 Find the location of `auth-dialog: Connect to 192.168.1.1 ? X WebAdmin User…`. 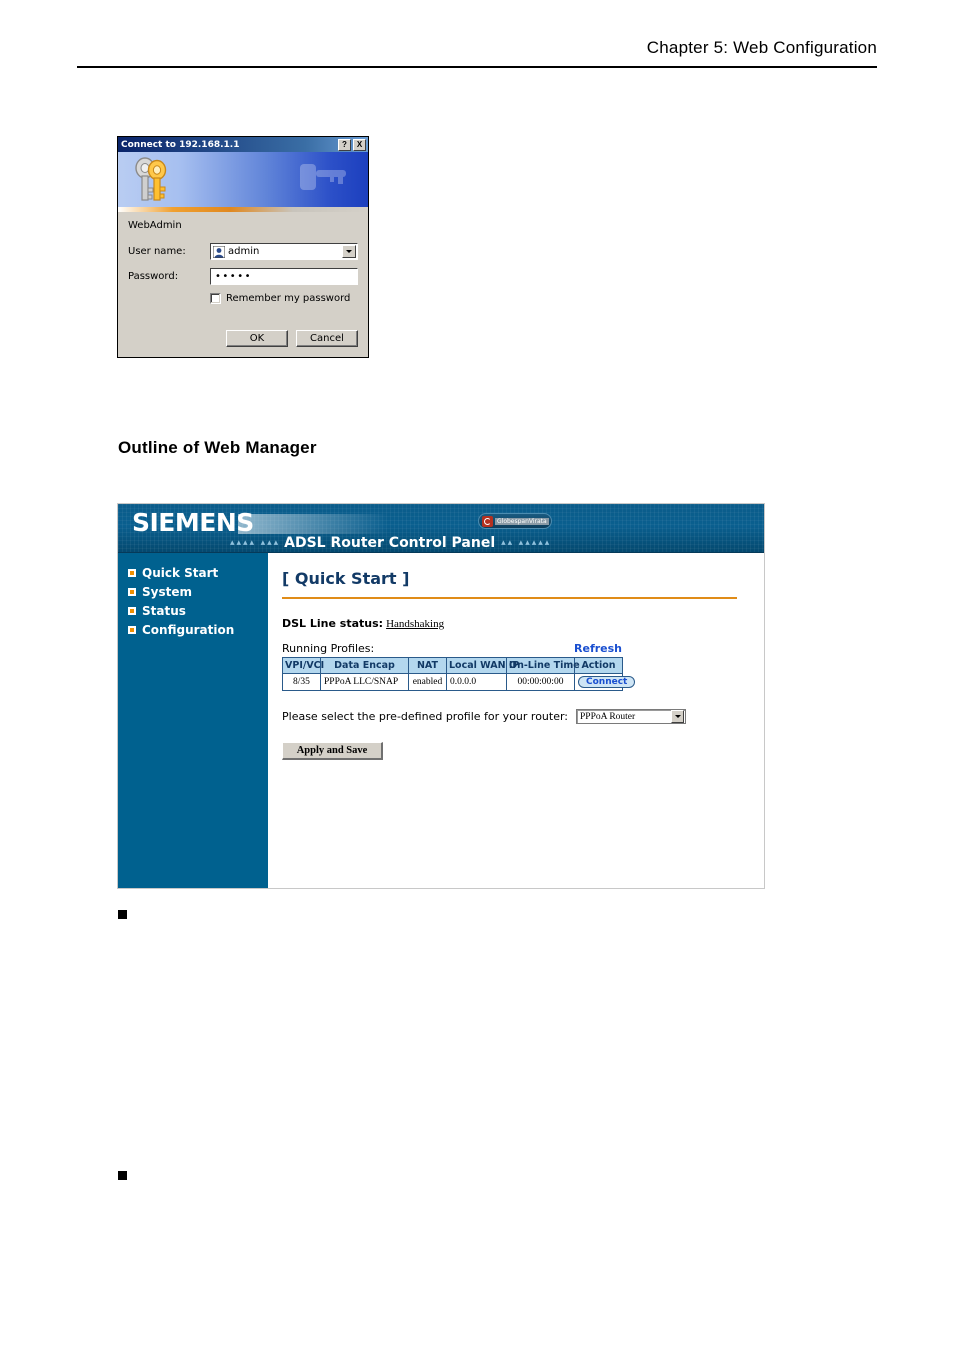

auth-dialog: Connect to 192.168.1.1 ? X WebAdmin User… is located at coordinates (243, 247).